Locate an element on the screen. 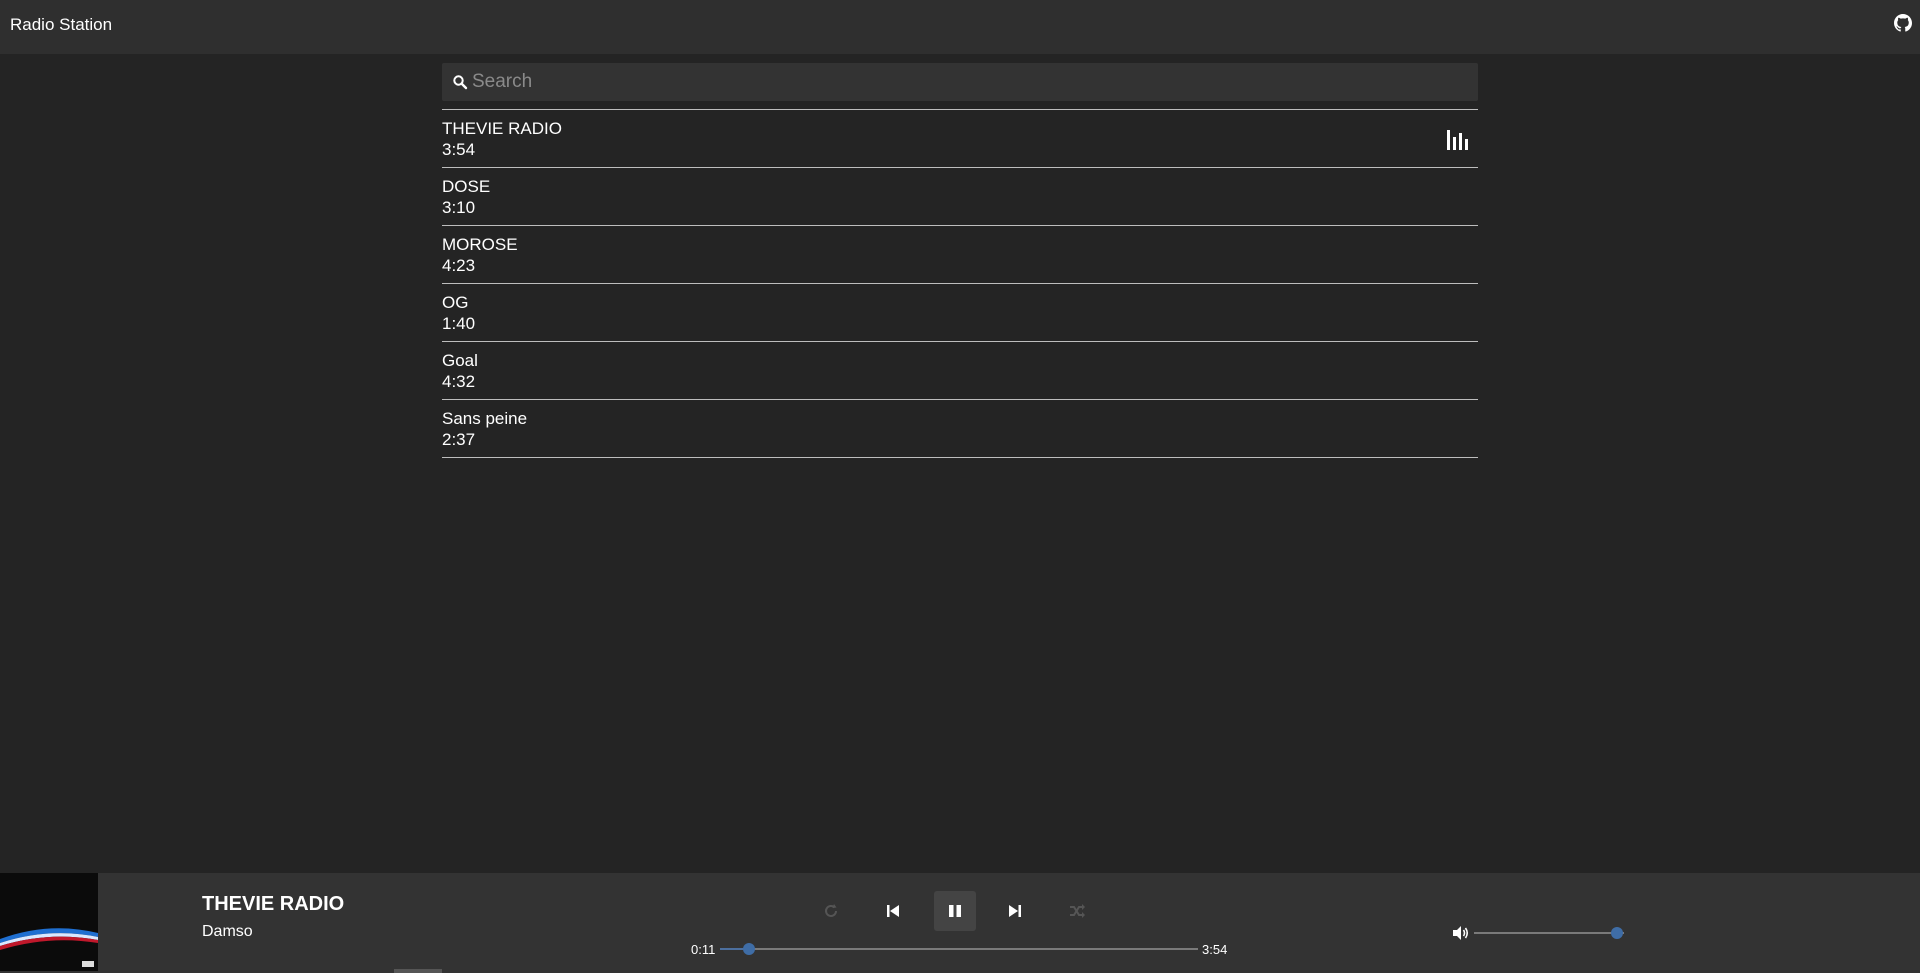 This screenshot has width=1920, height=973. search-icon is located at coordinates (460, 82).